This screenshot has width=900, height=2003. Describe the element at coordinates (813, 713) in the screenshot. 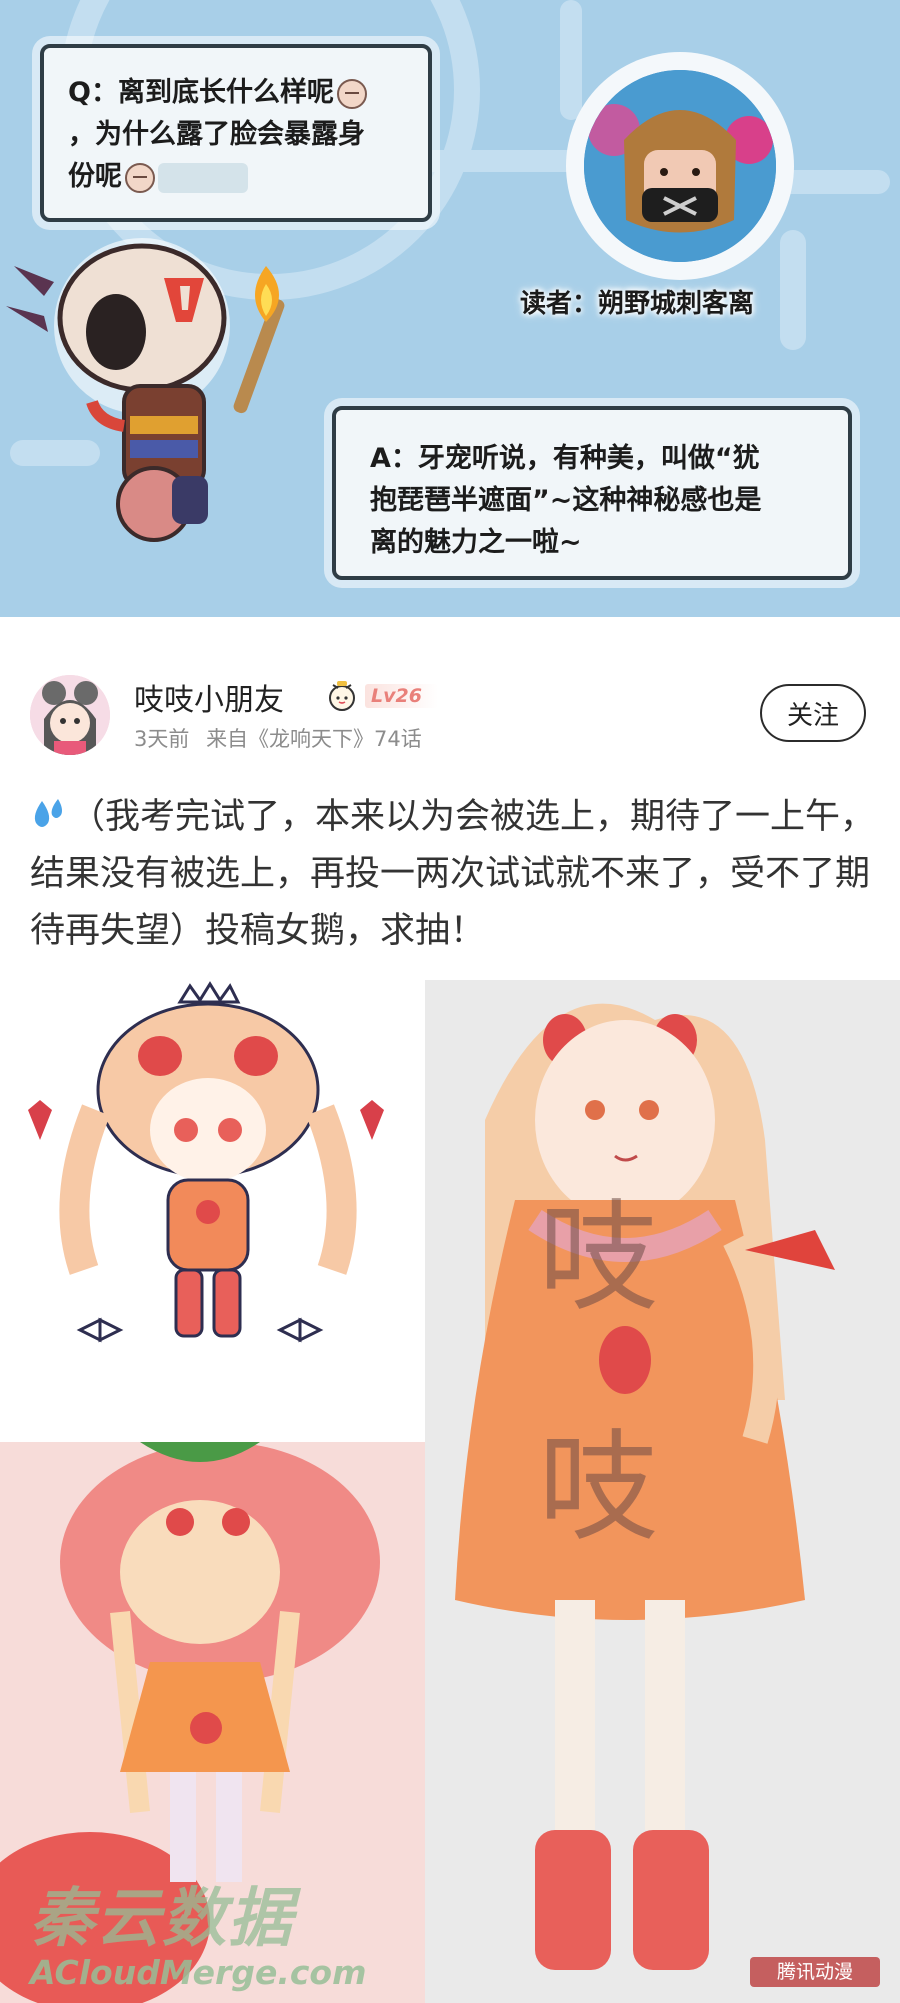

I see `follow-button: 关注` at that location.